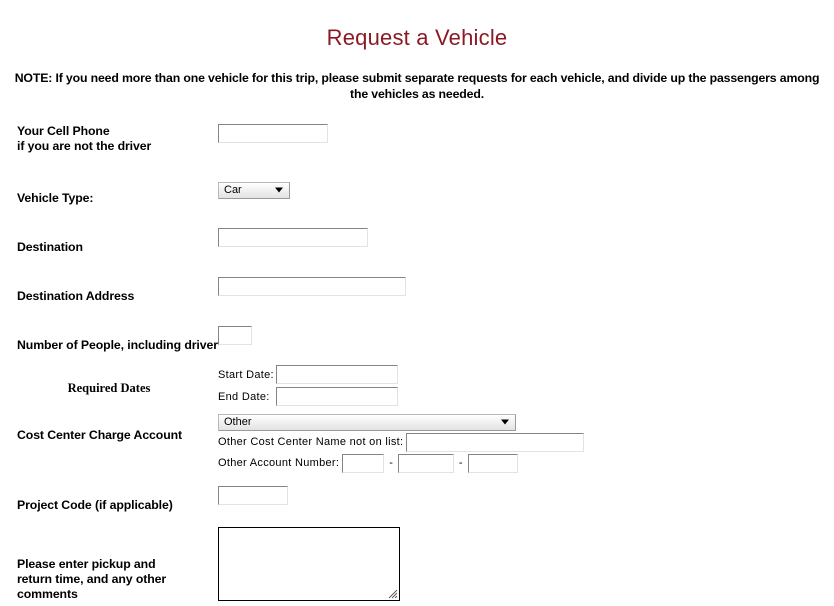  I want to click on end-date-input, so click(337, 397).